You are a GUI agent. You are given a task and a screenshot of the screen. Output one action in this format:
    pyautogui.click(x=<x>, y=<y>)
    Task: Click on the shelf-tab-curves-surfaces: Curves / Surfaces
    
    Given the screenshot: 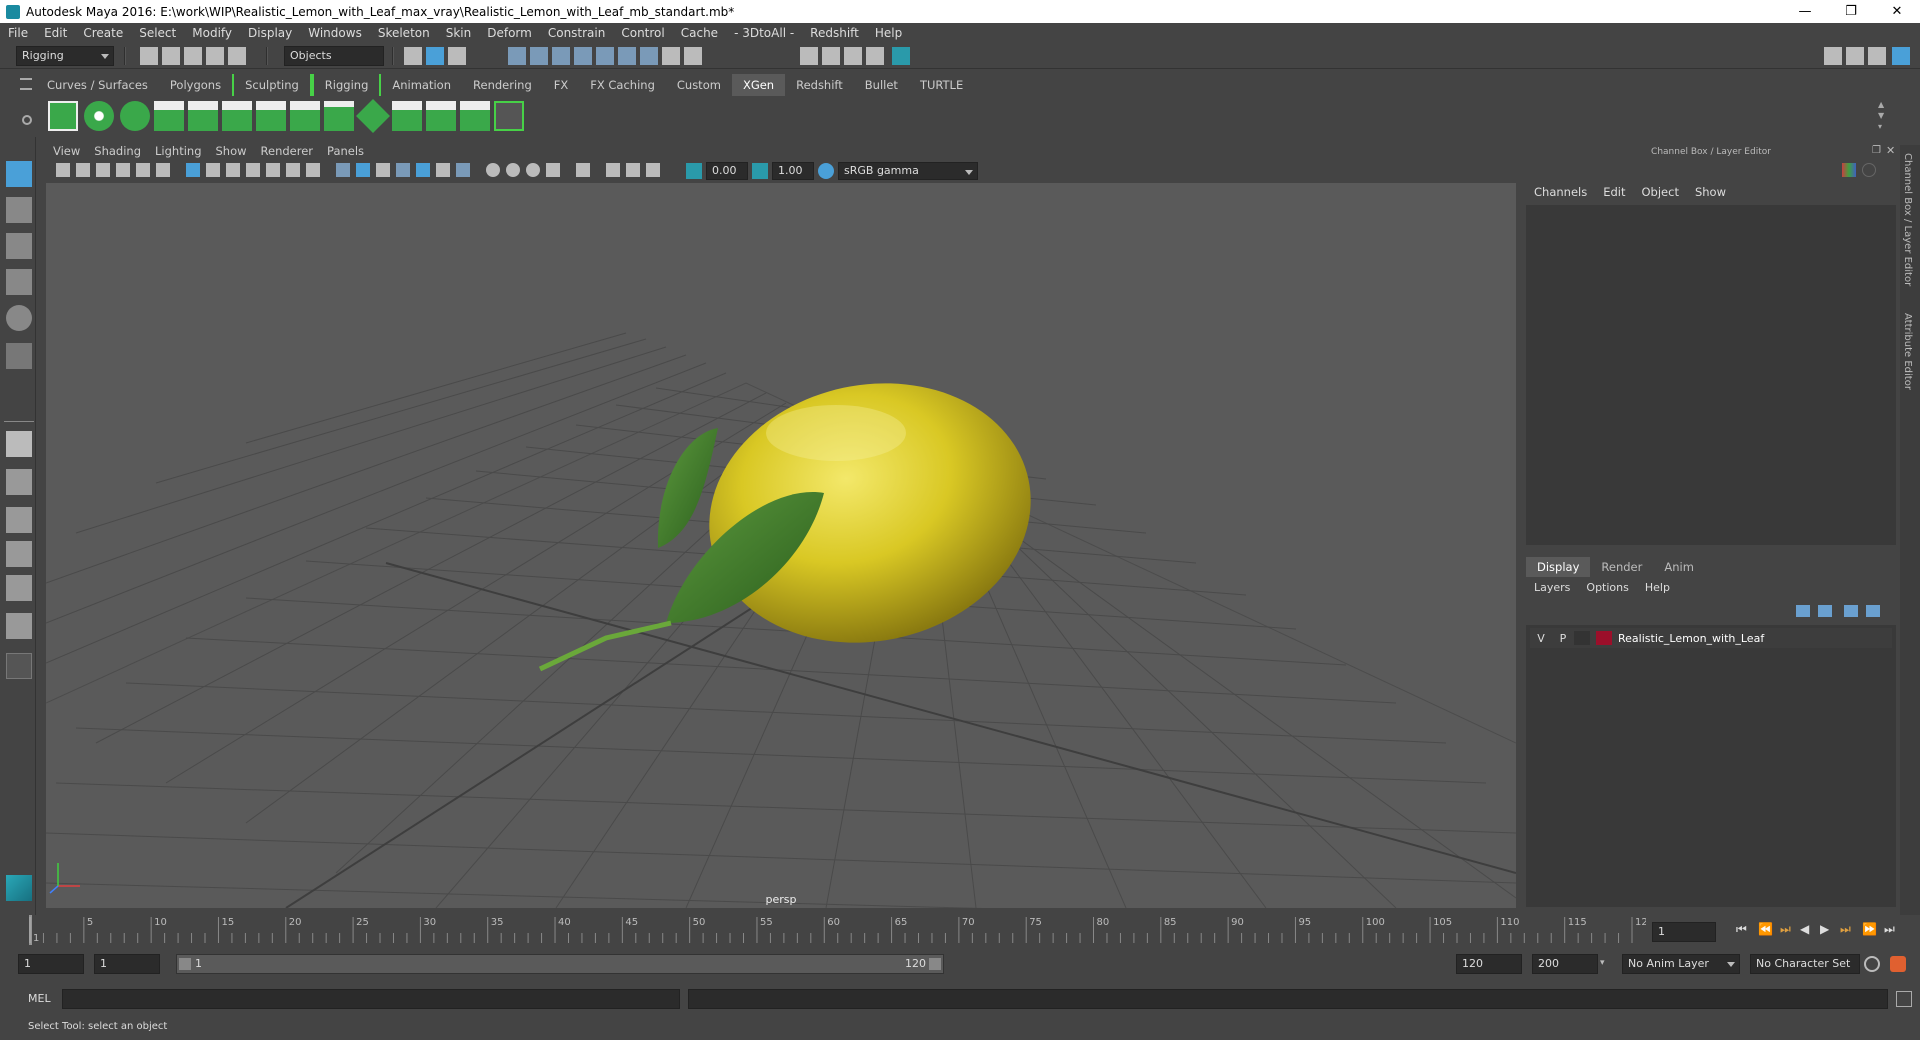 What is the action you would take?
    pyautogui.click(x=97, y=85)
    